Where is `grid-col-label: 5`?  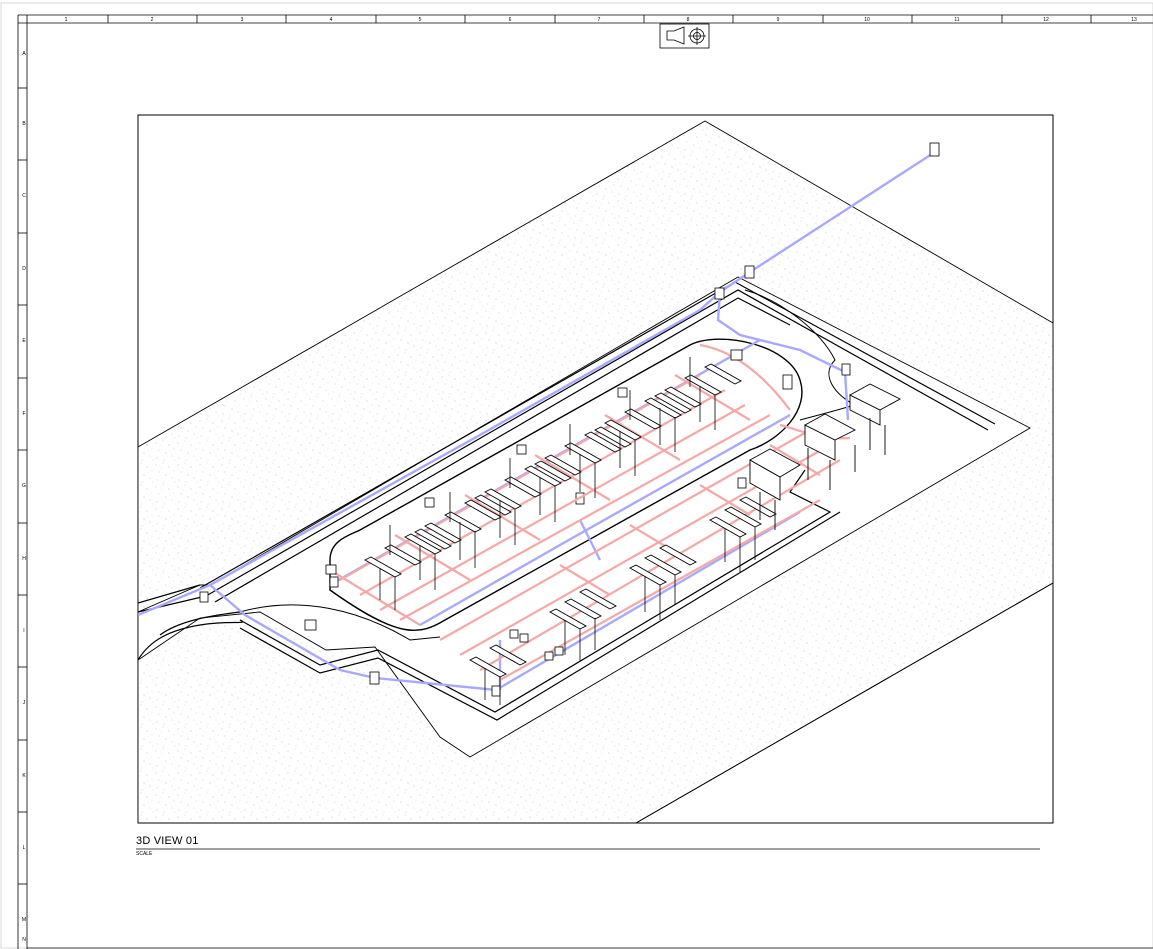
grid-col-label: 5 is located at coordinates (420, 20).